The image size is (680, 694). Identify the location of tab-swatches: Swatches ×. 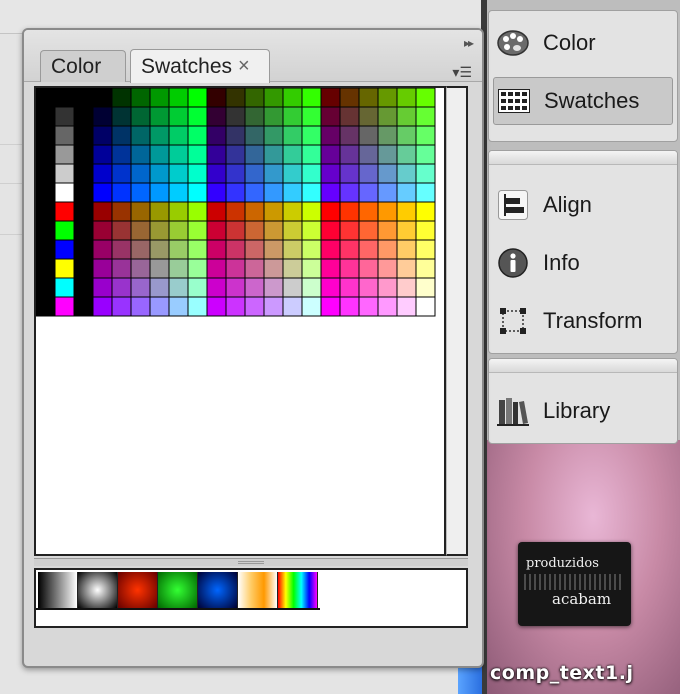
(200, 66).